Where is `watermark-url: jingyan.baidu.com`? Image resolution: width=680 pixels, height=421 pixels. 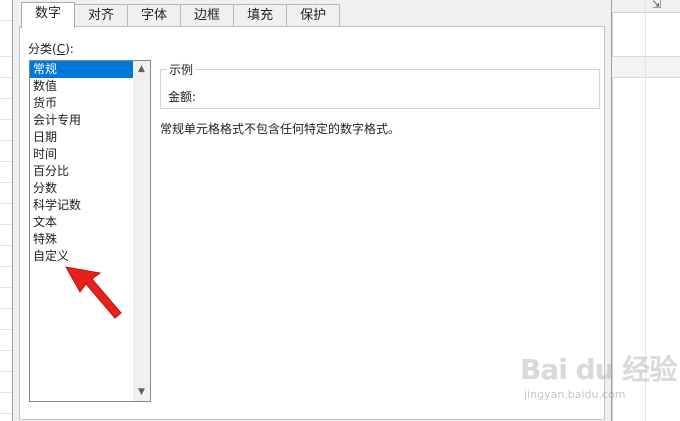
watermark-url: jingyan.baidu.com is located at coordinates (575, 394).